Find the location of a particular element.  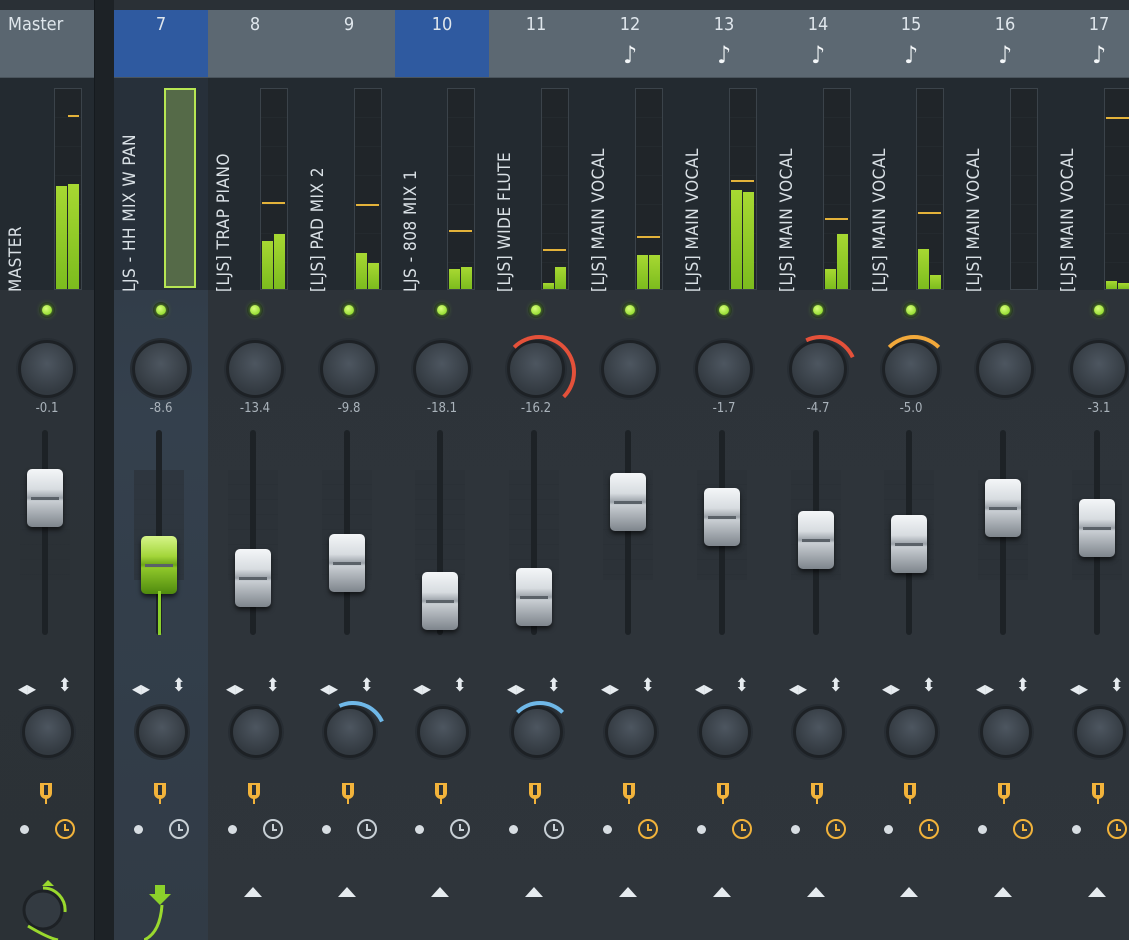

mixer-strip-13: 13 ♪ [LJS] MAIN VOCAL -1.7 ◂▸ ⬍ is located at coordinates (724, 470).